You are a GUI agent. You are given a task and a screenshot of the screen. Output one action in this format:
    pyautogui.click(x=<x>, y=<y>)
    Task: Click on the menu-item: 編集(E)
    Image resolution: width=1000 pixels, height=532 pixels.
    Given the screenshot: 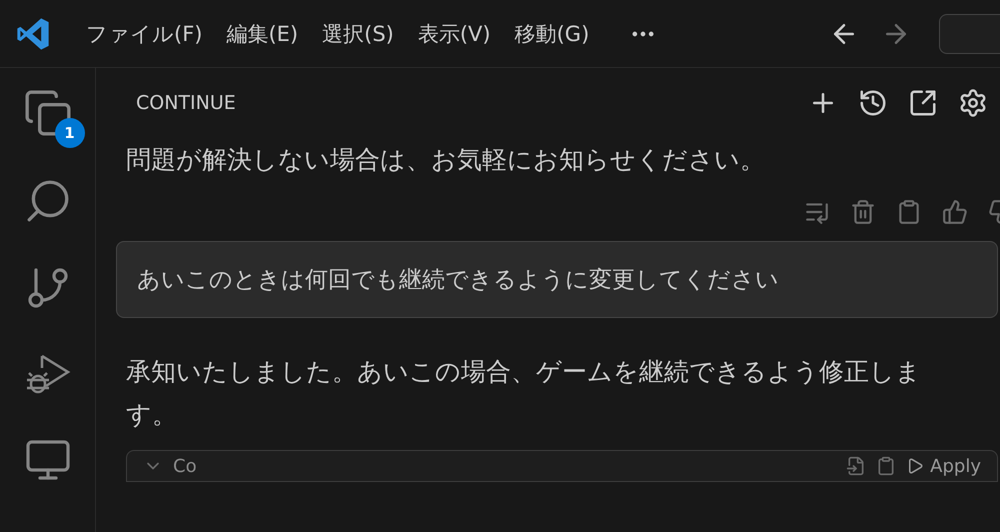 What is the action you would take?
    pyautogui.click(x=262, y=34)
    